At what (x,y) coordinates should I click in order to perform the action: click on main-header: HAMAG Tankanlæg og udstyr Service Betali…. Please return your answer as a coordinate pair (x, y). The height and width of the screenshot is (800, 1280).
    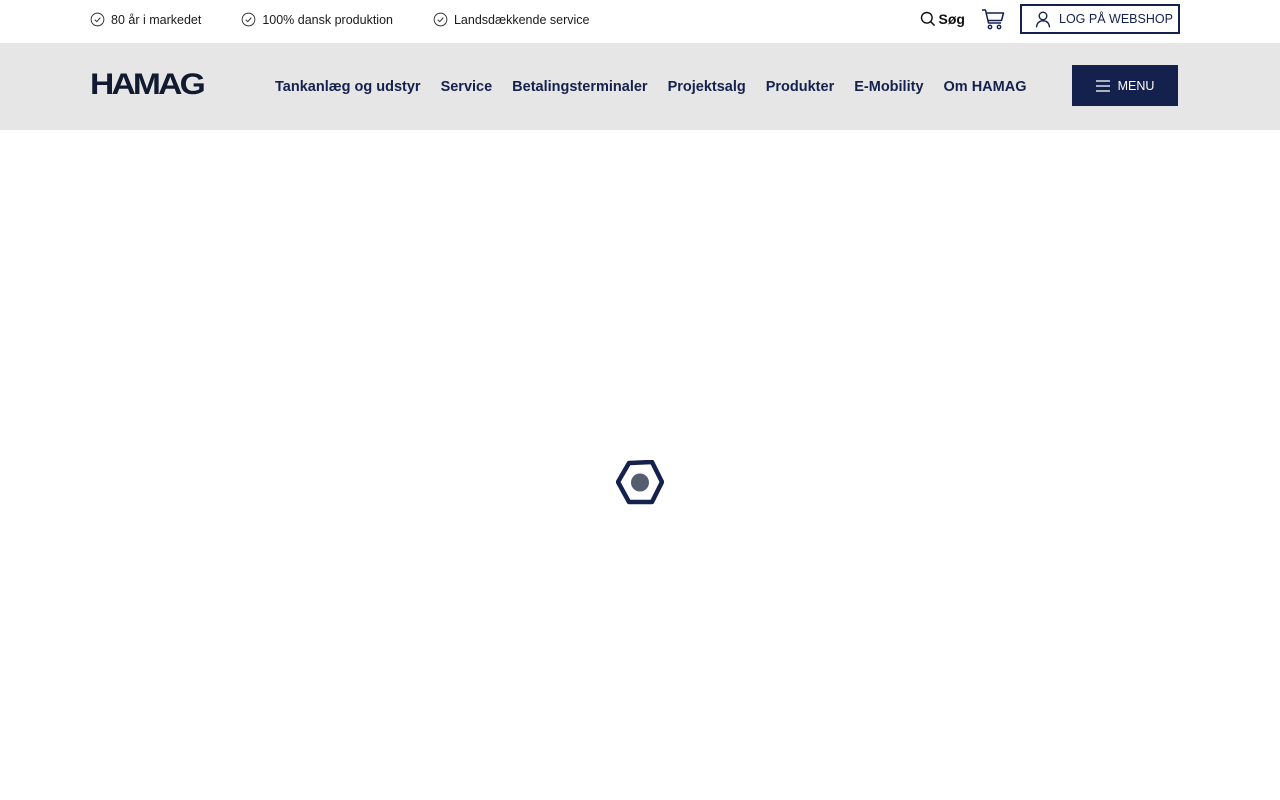
    Looking at the image, I should click on (640, 86).